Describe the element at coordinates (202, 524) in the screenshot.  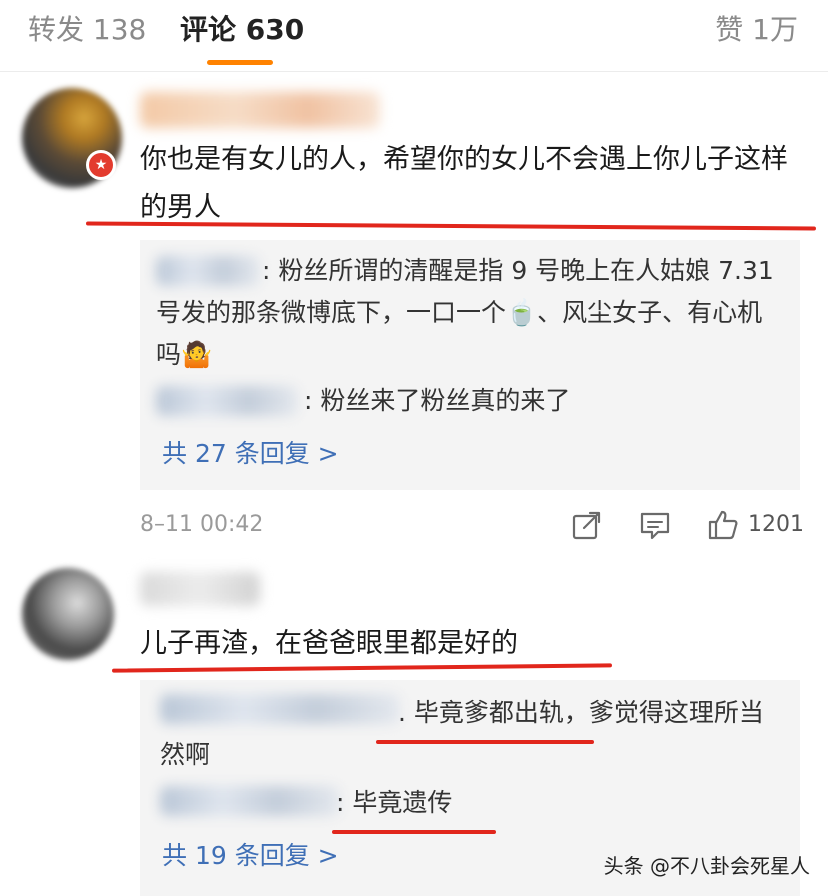
I see `comment-timestamp: 8–11 00:42` at that location.